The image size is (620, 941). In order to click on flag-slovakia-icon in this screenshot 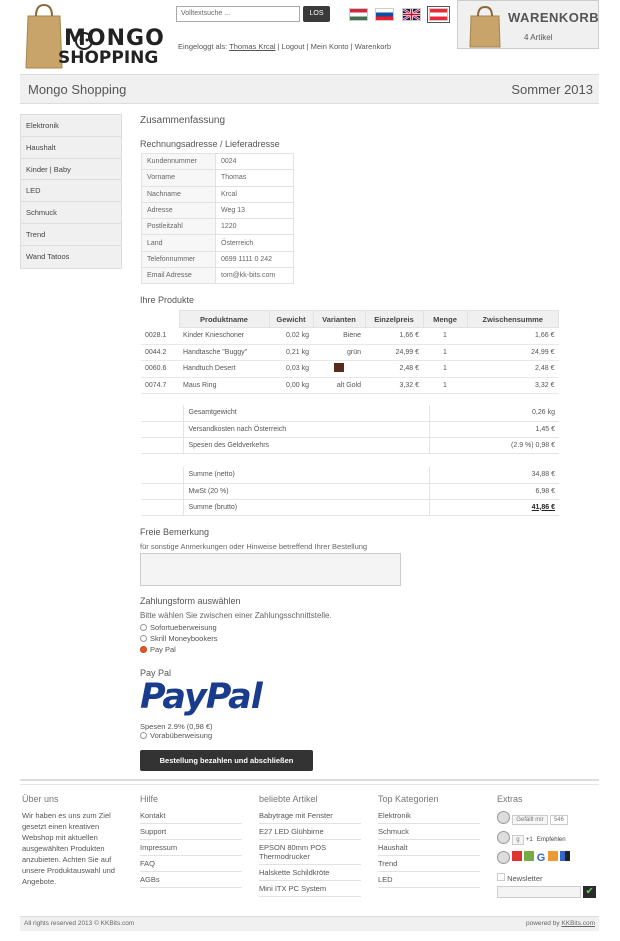, I will do `click(384, 14)`.